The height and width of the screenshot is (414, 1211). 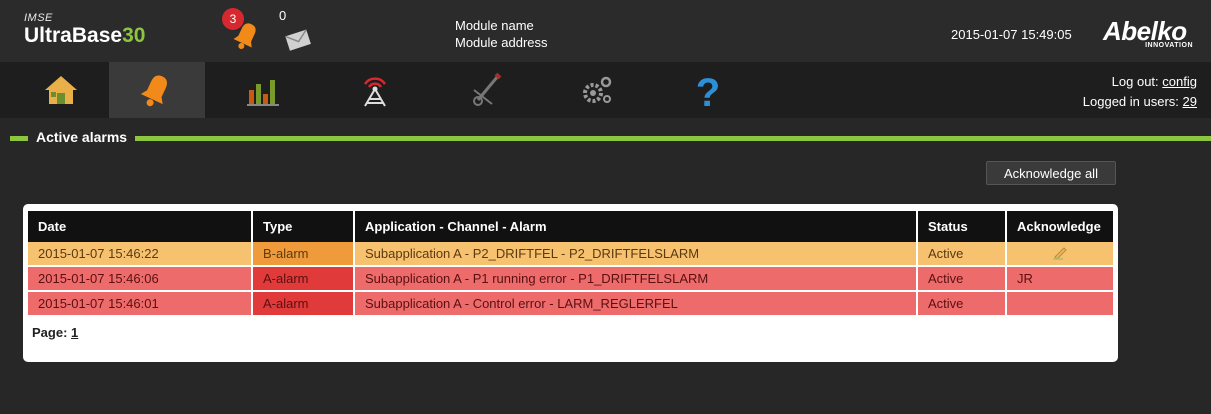 What do you see at coordinates (140, 304) in the screenshot?
I see `row-date: 2015-01-07 15:46:01` at bounding box center [140, 304].